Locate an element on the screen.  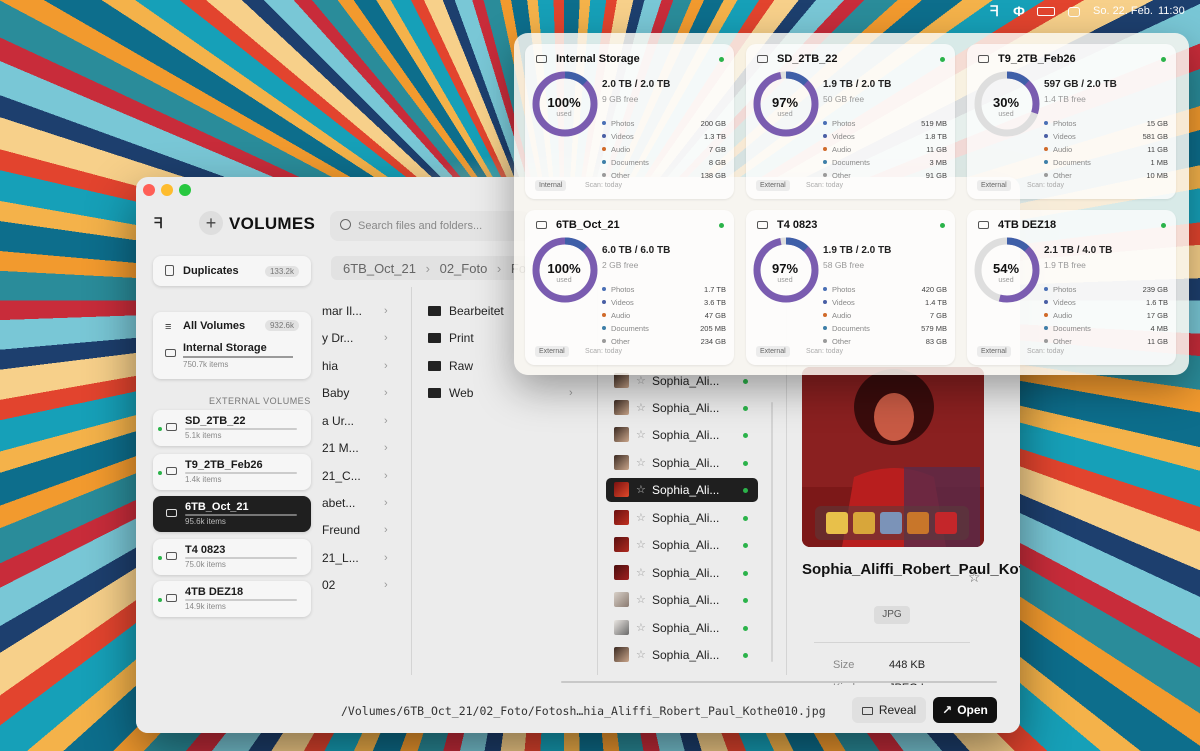
breadcrumb-item: 02_Foto is located at coordinates (464, 268).